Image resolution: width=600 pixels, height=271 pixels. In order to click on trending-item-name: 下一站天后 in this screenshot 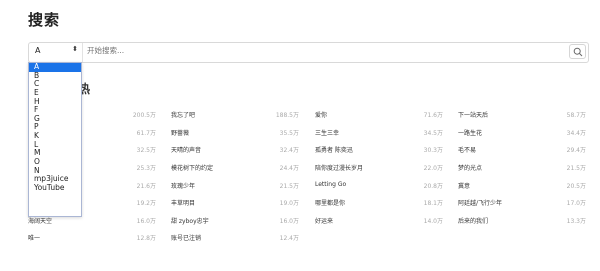, I will do `click(473, 115)`.